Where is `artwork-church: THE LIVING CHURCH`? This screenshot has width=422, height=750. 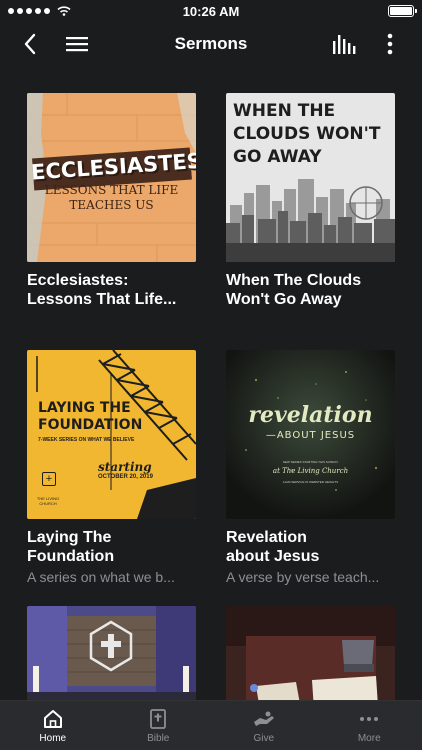 artwork-church: THE LIVING CHURCH is located at coordinates (48, 501).